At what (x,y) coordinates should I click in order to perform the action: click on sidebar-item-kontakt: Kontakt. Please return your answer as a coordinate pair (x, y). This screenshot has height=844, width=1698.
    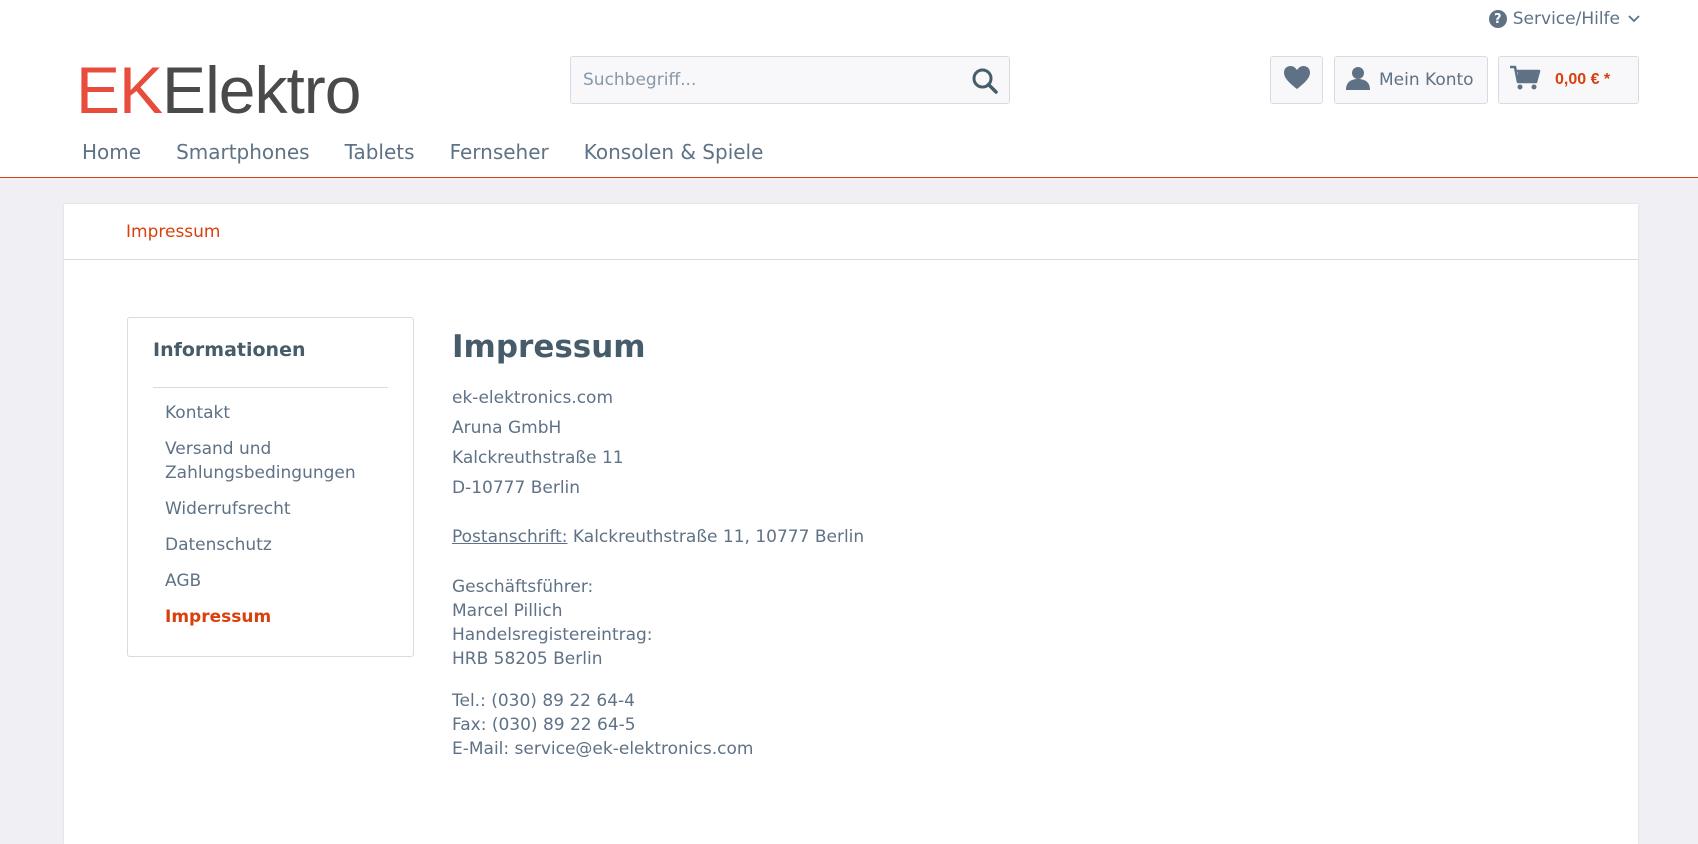
    Looking at the image, I should click on (280, 413).